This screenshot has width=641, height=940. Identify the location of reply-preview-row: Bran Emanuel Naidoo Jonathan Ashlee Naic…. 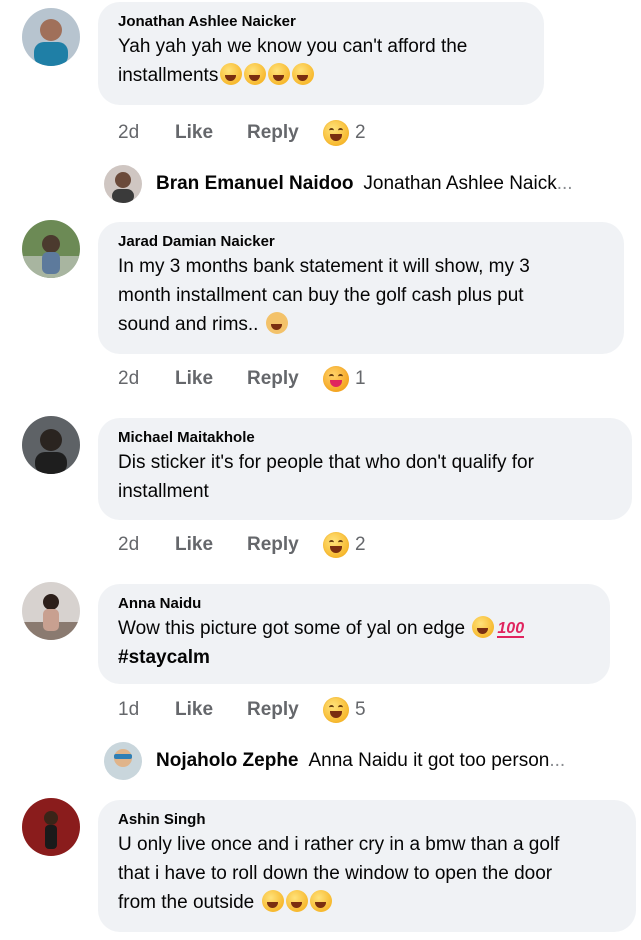
(338, 184).